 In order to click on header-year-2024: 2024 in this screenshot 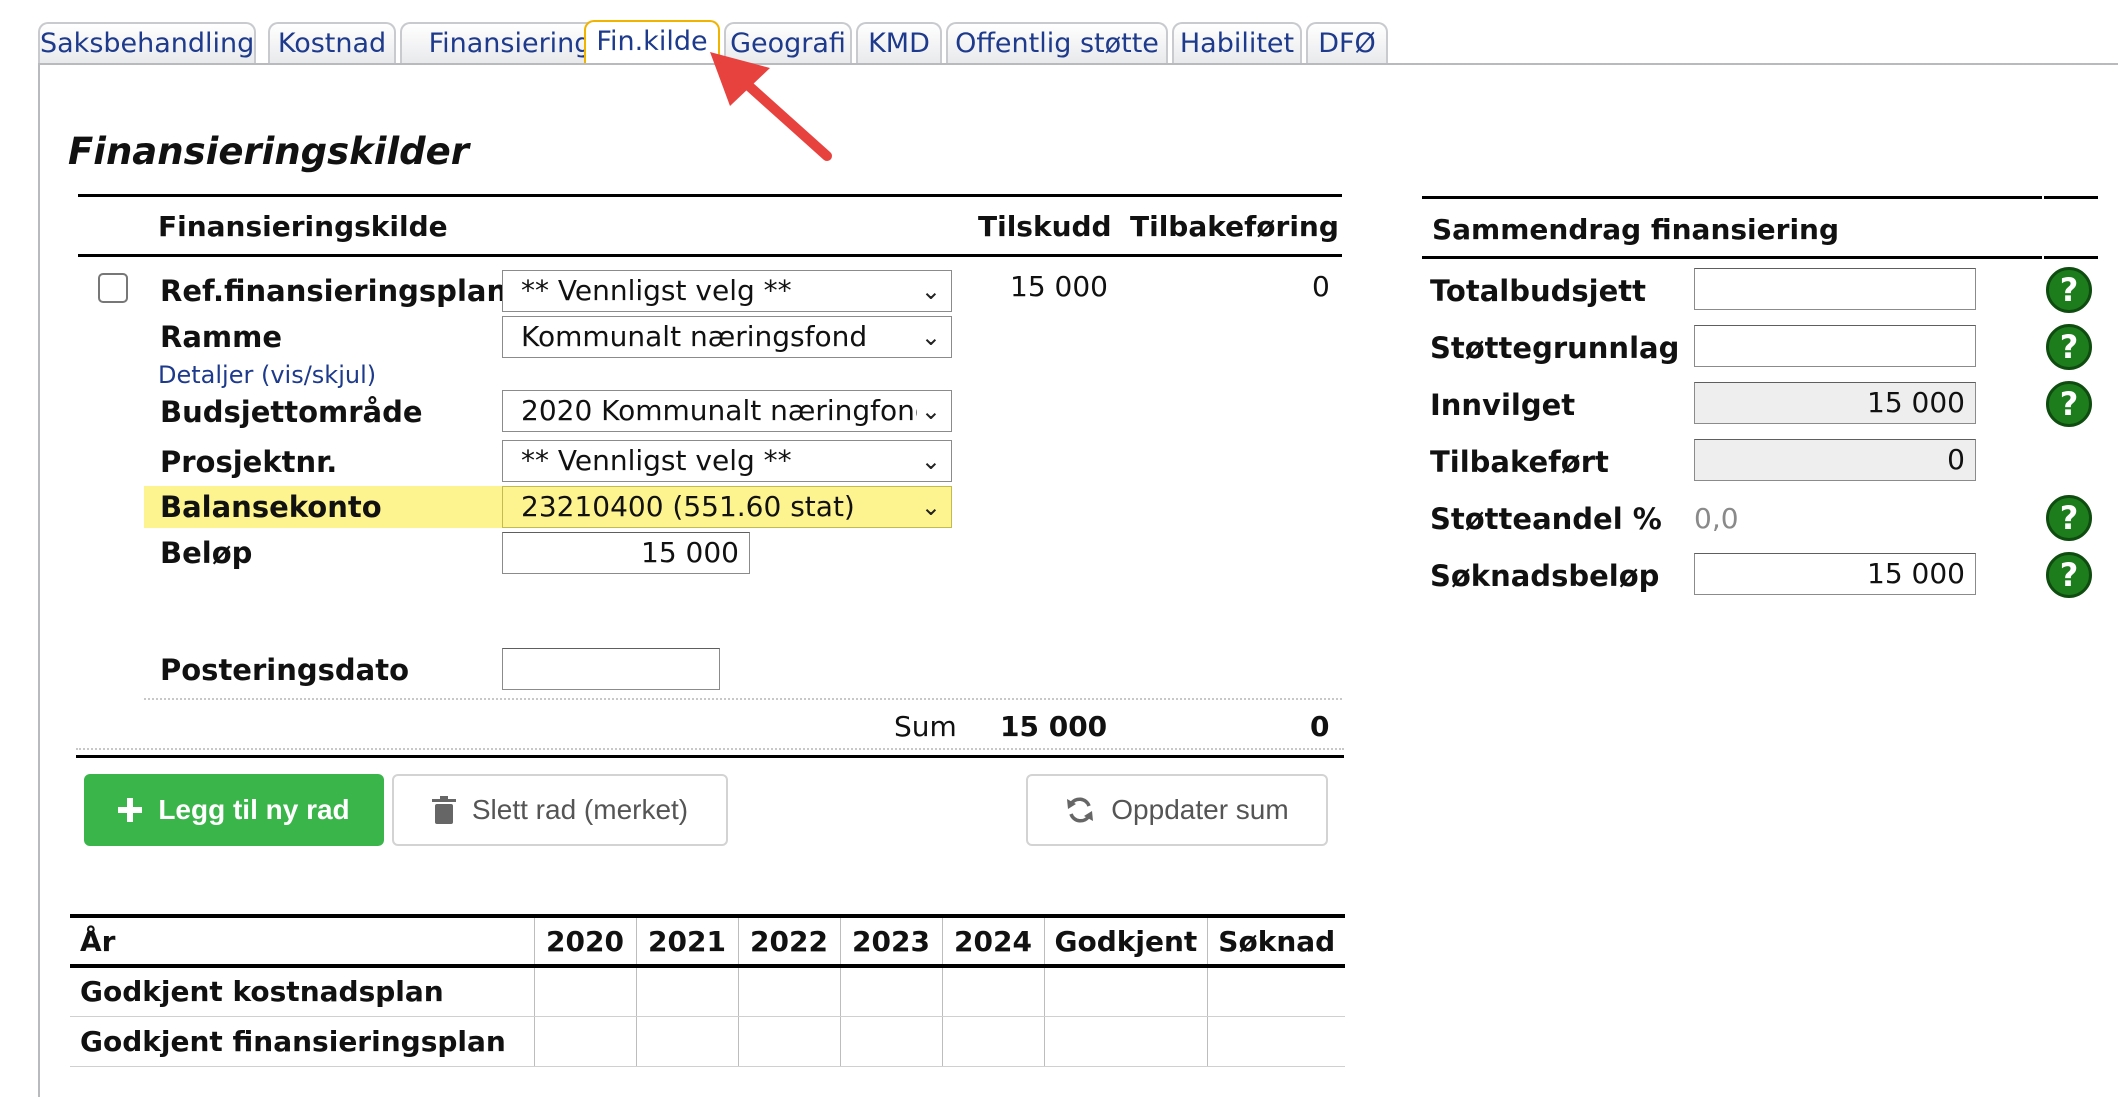, I will do `click(992, 941)`.